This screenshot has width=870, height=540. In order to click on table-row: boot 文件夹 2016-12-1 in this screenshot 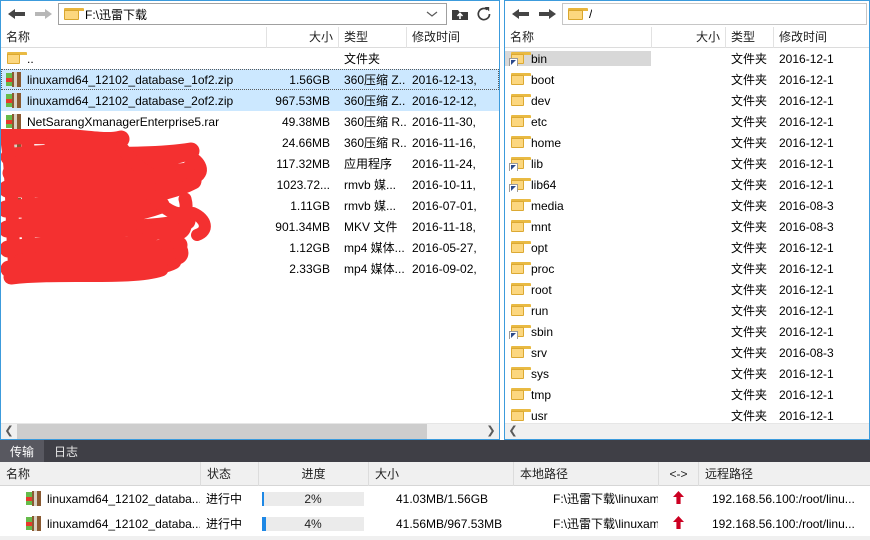, I will do `click(687, 79)`.